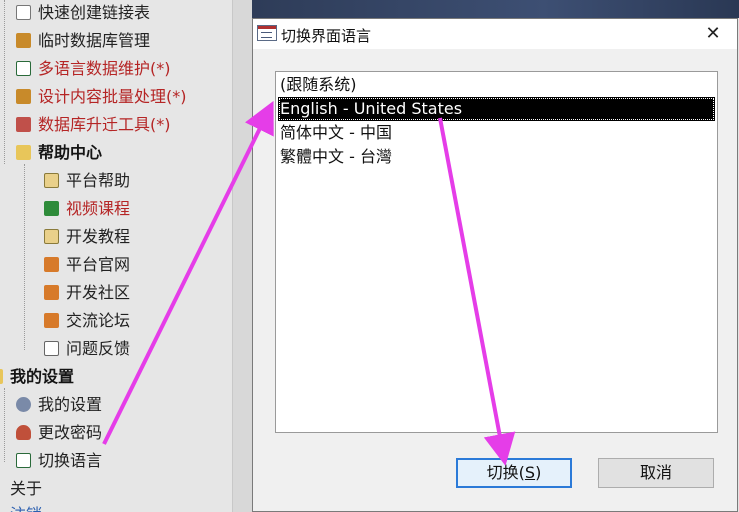  I want to click on switch-button: 切换(S), so click(514, 473).